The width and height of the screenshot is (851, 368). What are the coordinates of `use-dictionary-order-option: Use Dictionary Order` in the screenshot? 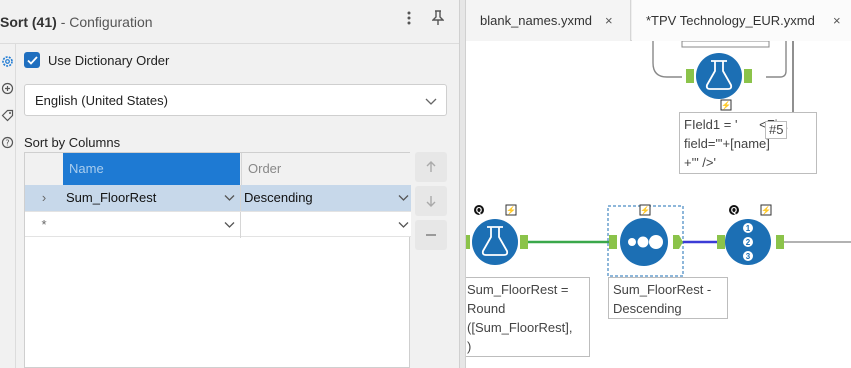 It's located at (96, 60).